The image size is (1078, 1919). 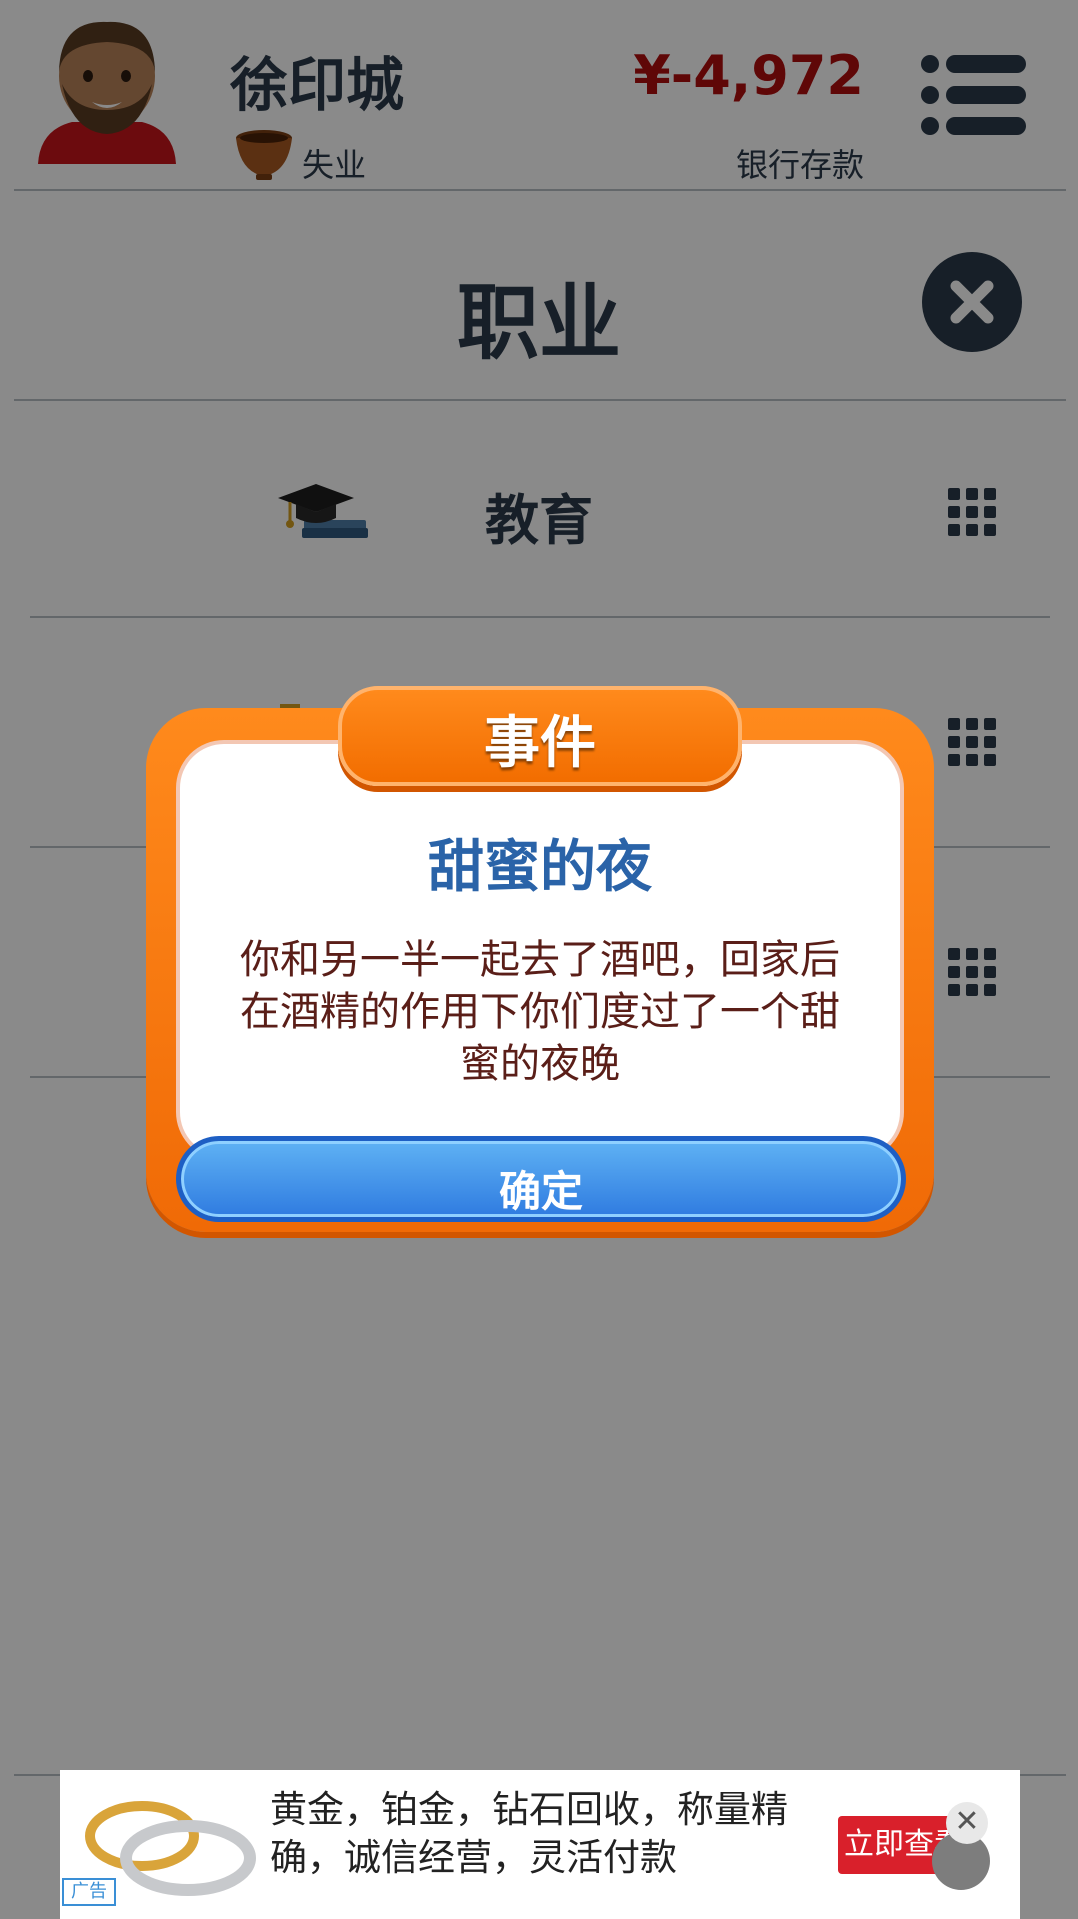 I want to click on ad-tag: 广告, so click(x=89, y=1892).